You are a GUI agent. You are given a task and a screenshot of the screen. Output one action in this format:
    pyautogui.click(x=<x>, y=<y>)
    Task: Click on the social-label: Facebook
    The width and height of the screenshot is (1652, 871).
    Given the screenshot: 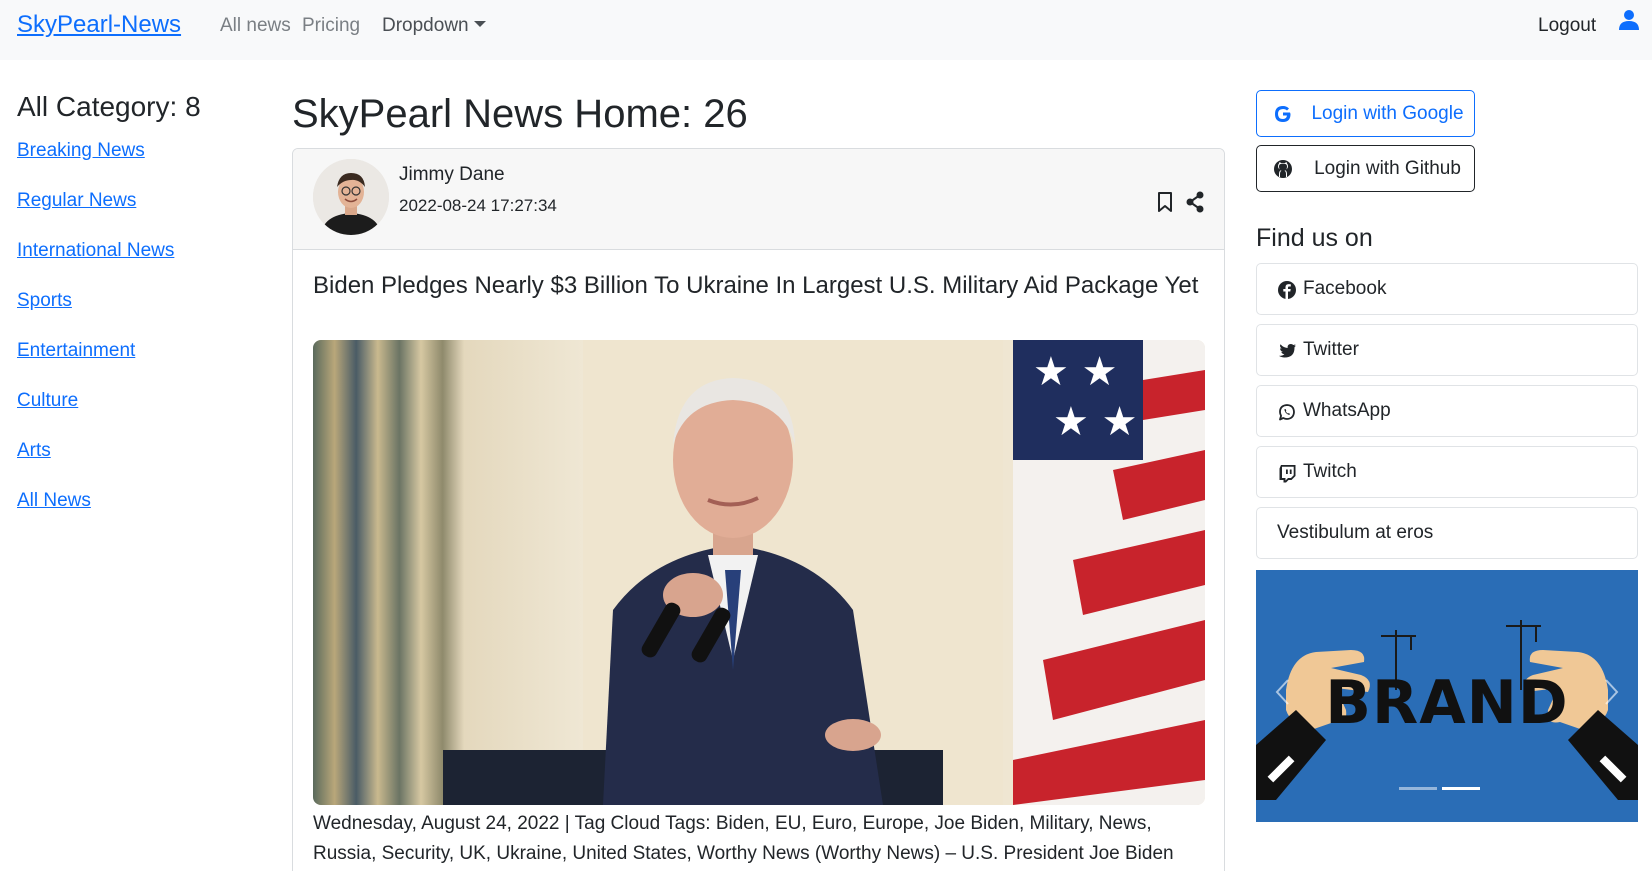 What is the action you would take?
    pyautogui.click(x=1345, y=288)
    